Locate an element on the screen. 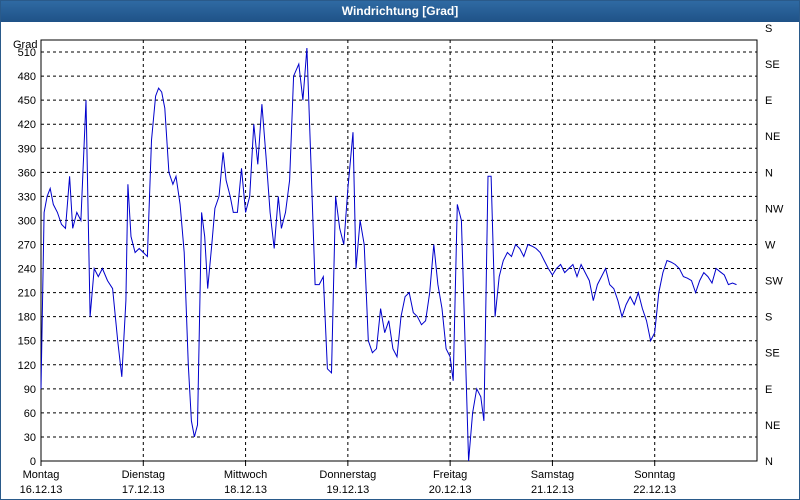 Image resolution: width=800 pixels, height=500 pixels. x-tick-date-label: 17.12.13 is located at coordinates (143, 490).